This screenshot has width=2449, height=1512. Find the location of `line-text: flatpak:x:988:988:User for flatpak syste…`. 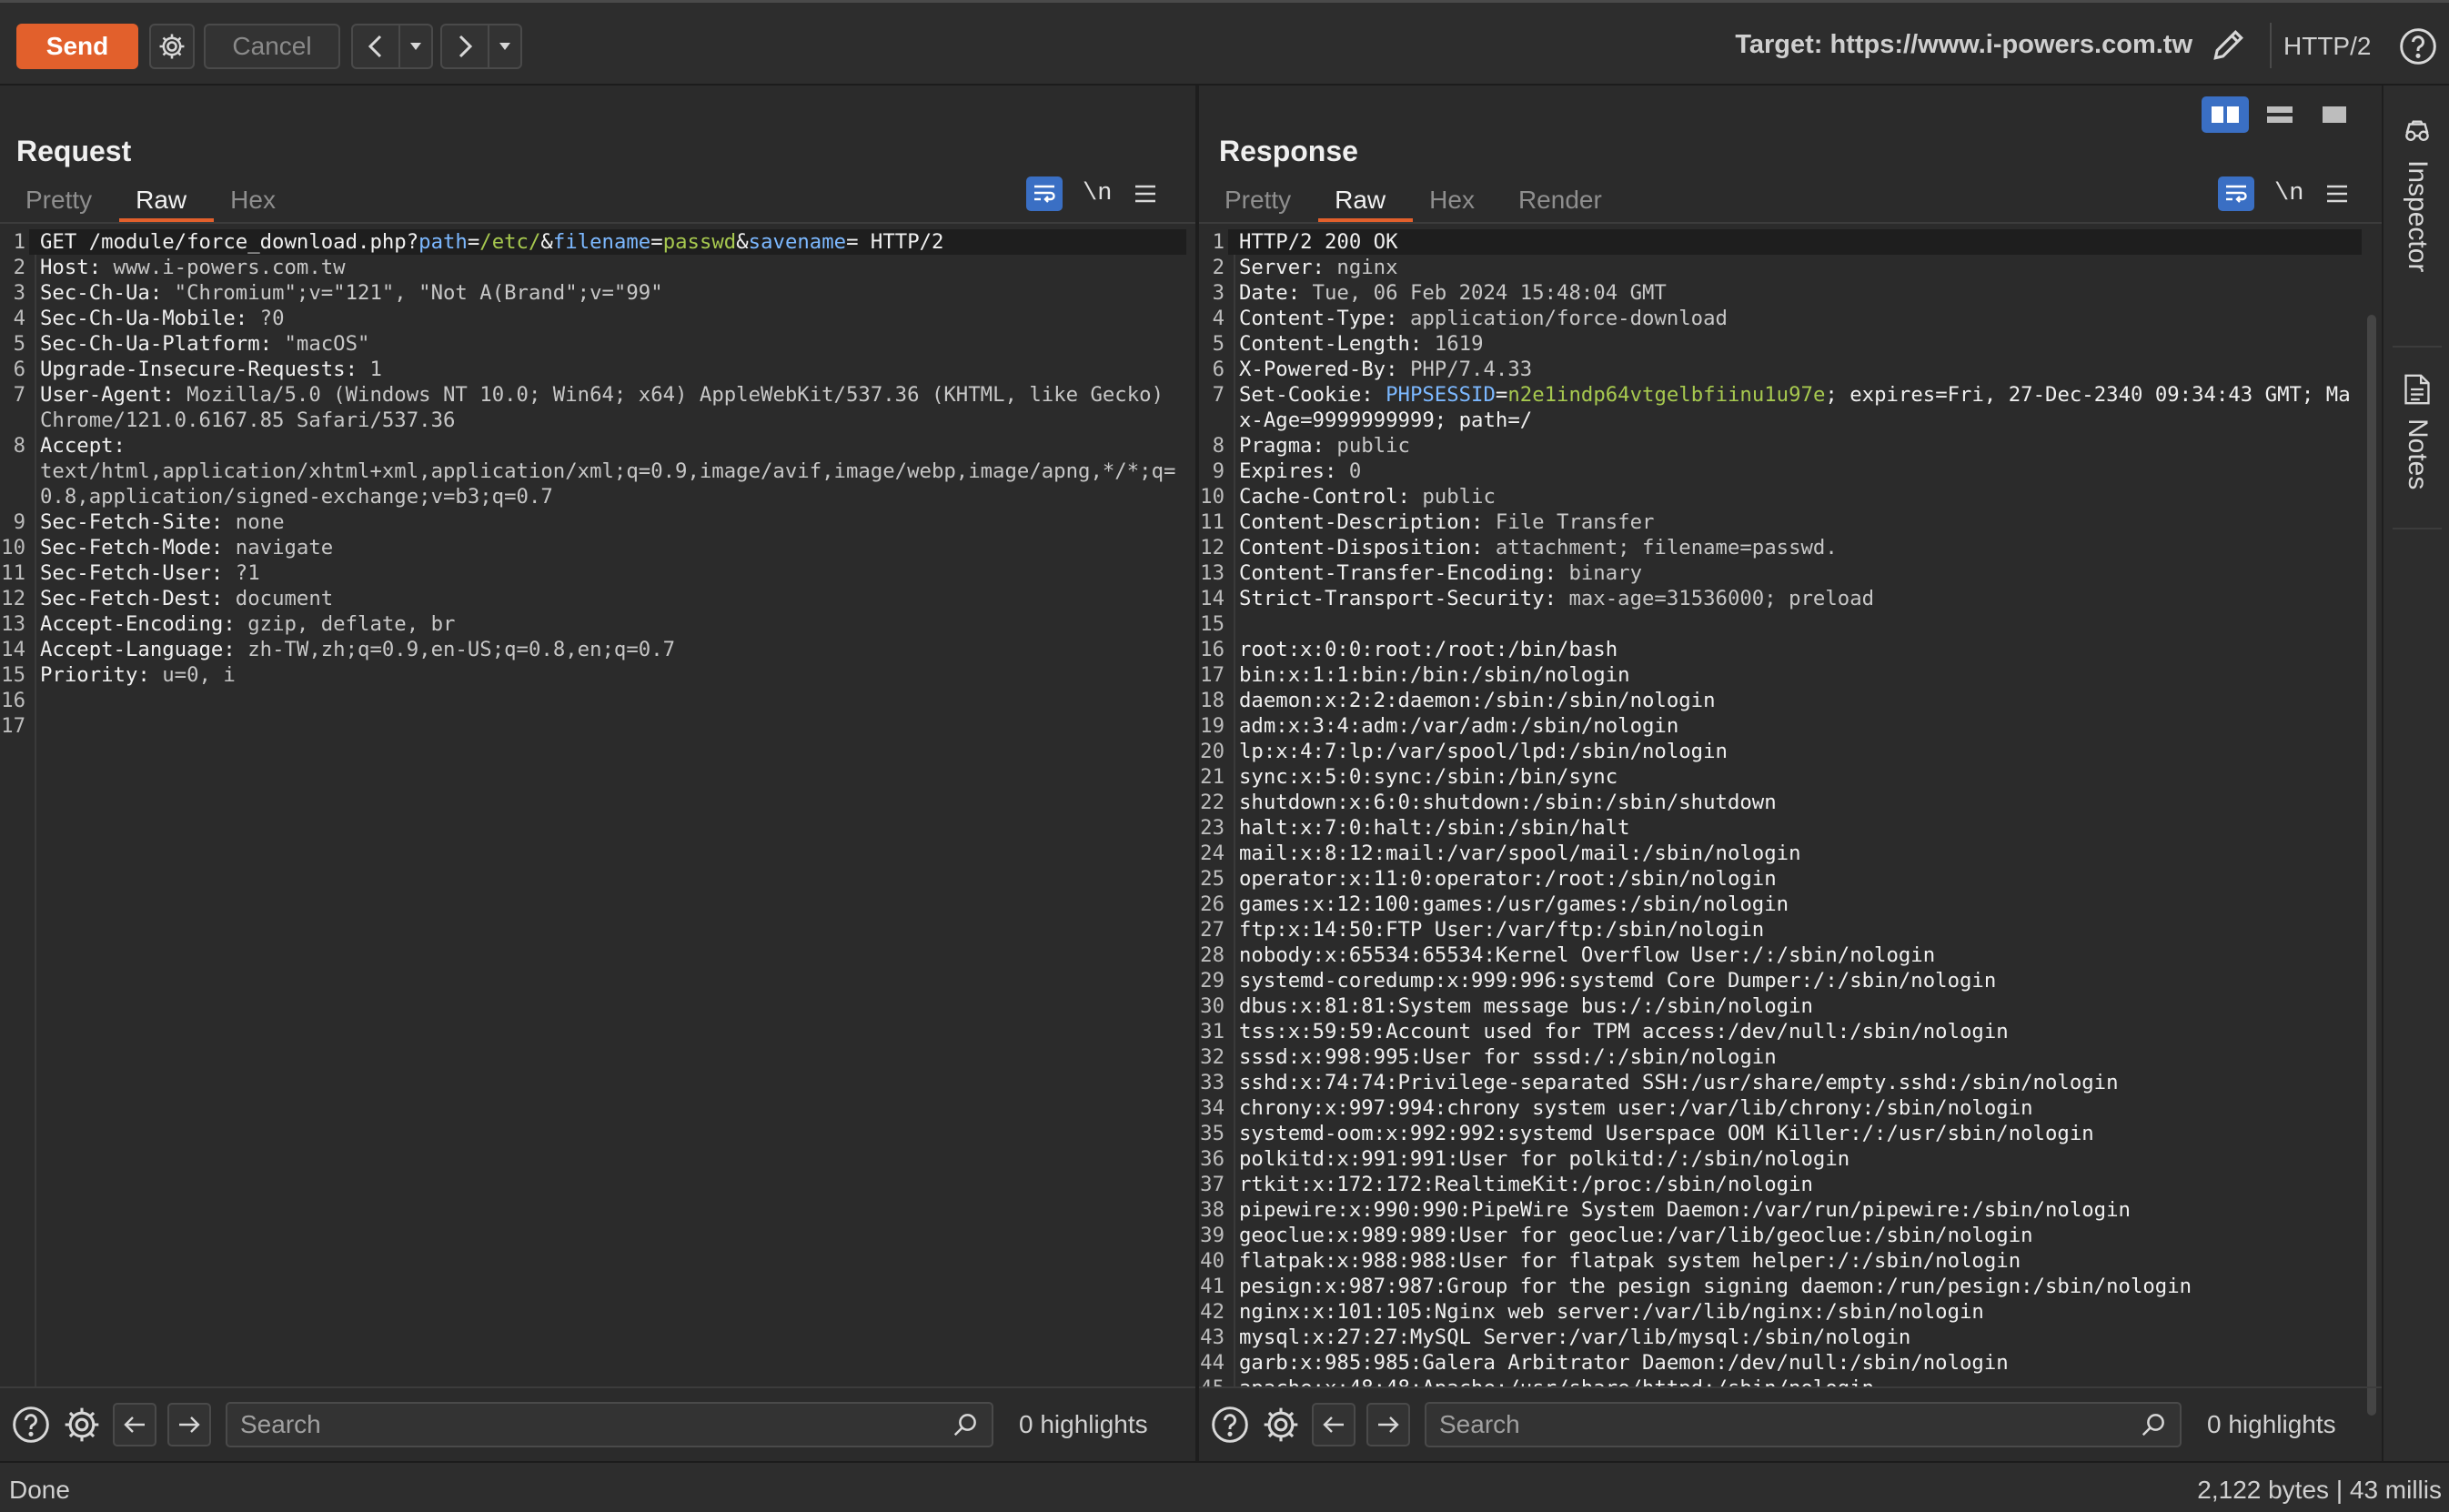

line-text: flatpak:x:988:988:User for flatpak syste… is located at coordinates (1630, 1261).